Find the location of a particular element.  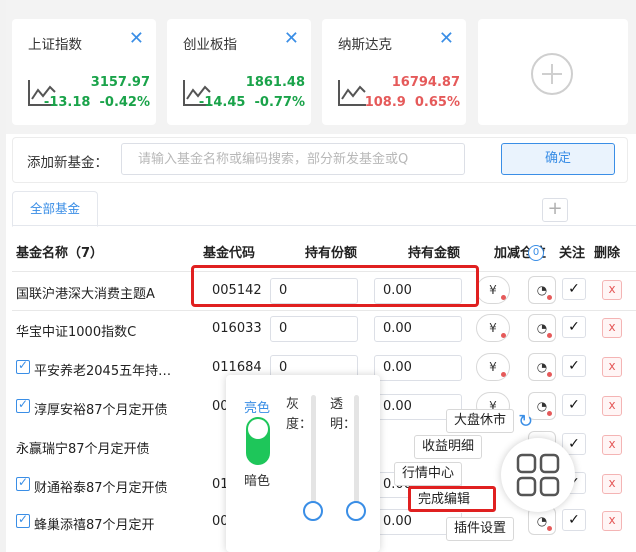

theme-toggle is located at coordinates (258, 441).